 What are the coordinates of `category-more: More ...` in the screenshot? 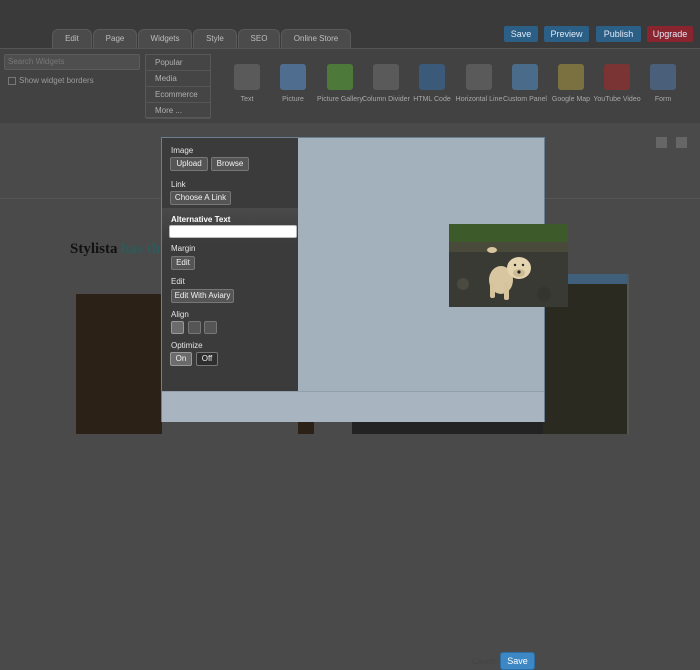 It's located at (178, 111).